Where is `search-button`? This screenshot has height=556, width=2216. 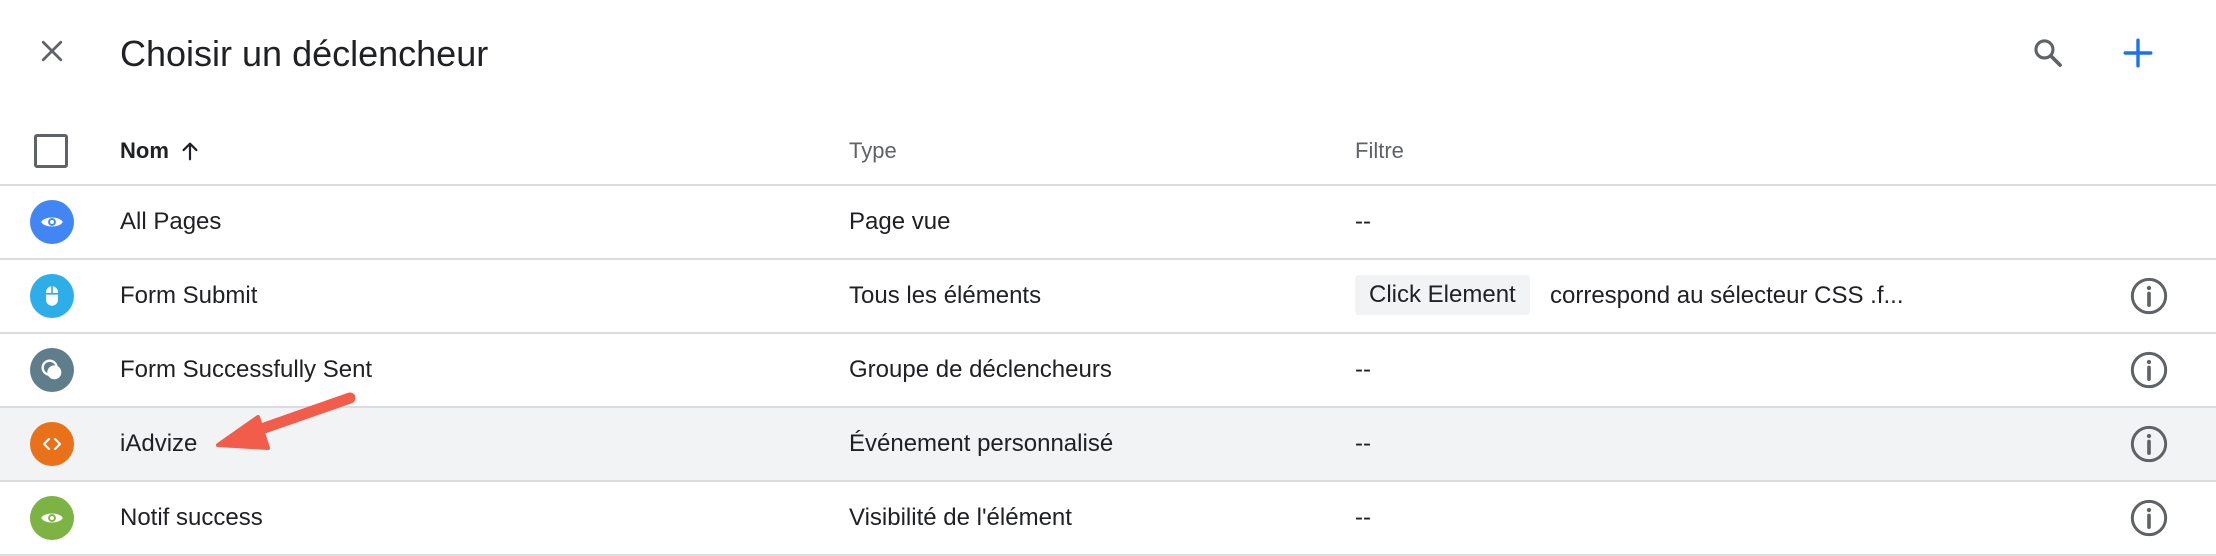
search-button is located at coordinates (2048, 53).